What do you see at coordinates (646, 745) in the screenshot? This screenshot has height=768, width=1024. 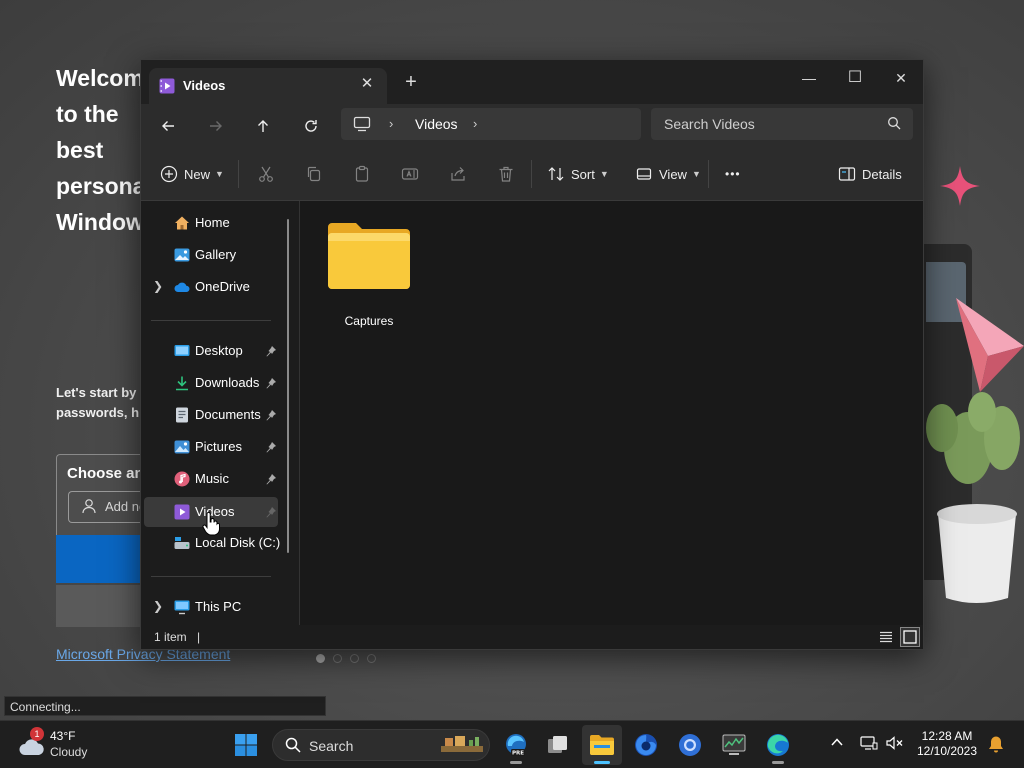 I see `taskbar-firefox` at bounding box center [646, 745].